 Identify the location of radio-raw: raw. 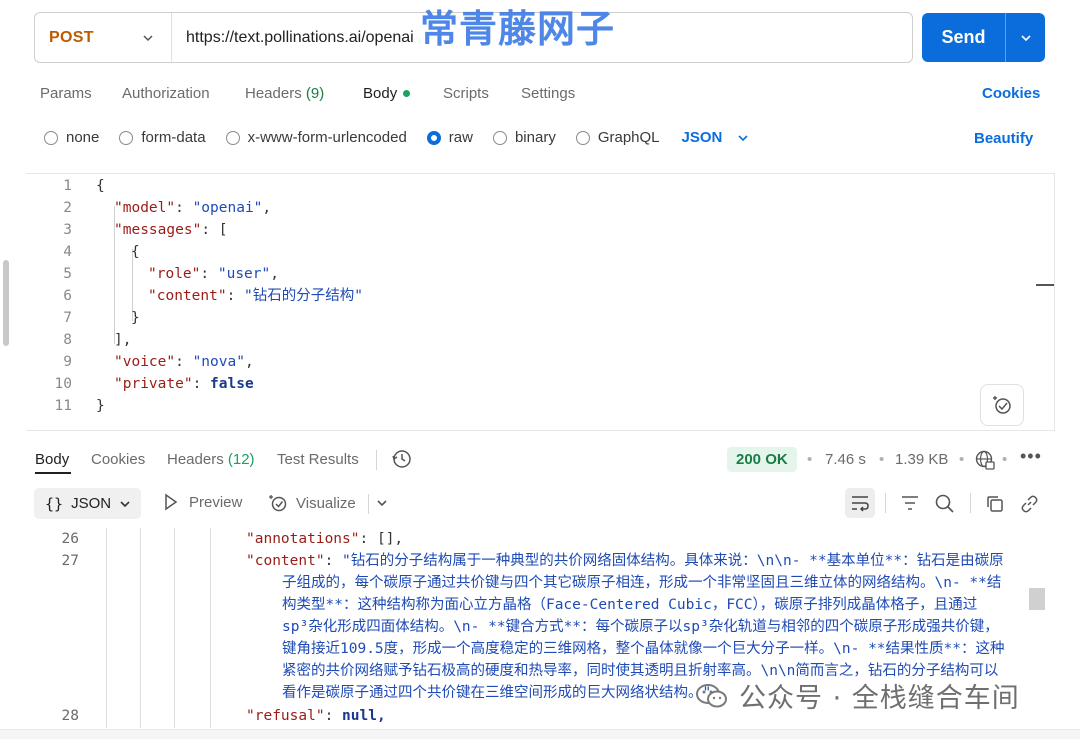
(449, 137).